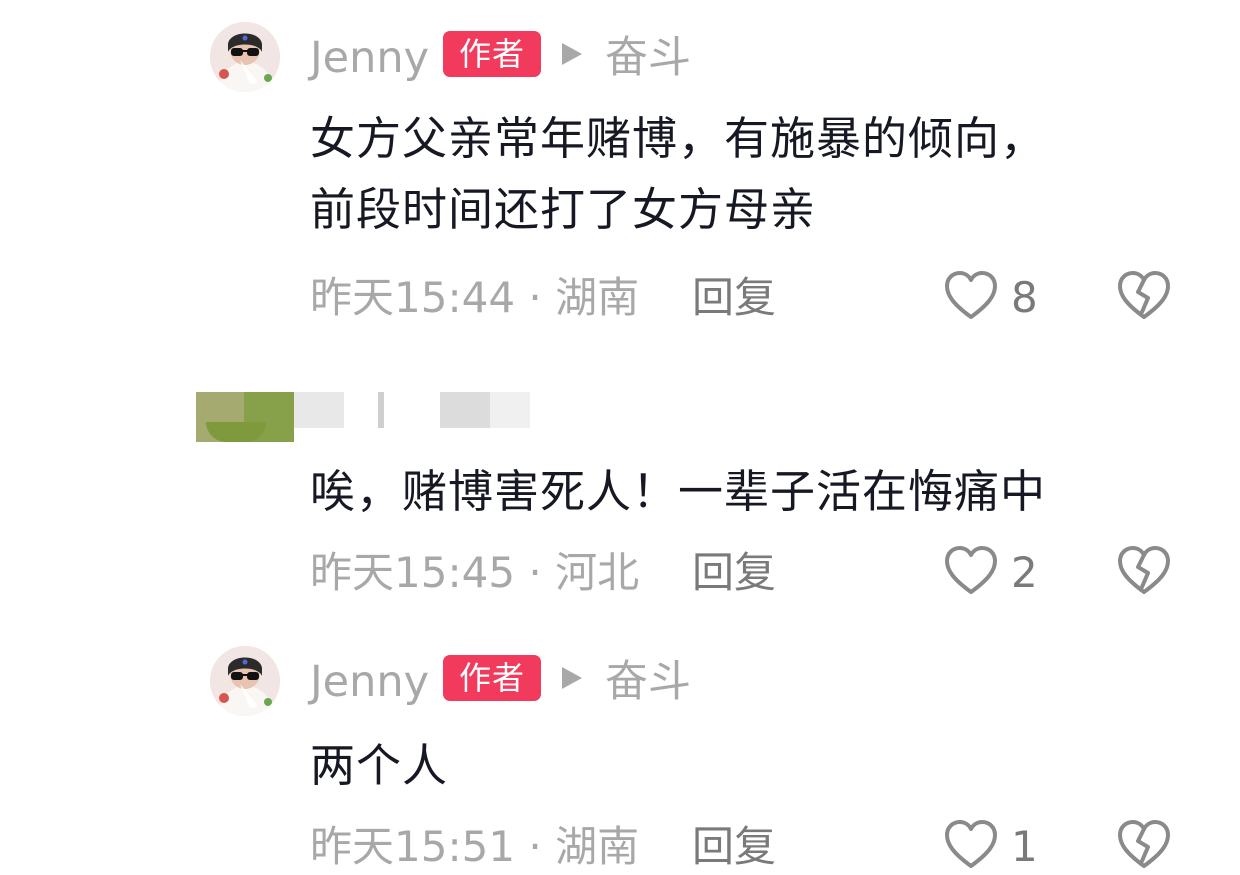 Image resolution: width=1240 pixels, height=875 pixels. I want to click on comment-time-location: 昨天15:51 · 湖南, so click(475, 846).